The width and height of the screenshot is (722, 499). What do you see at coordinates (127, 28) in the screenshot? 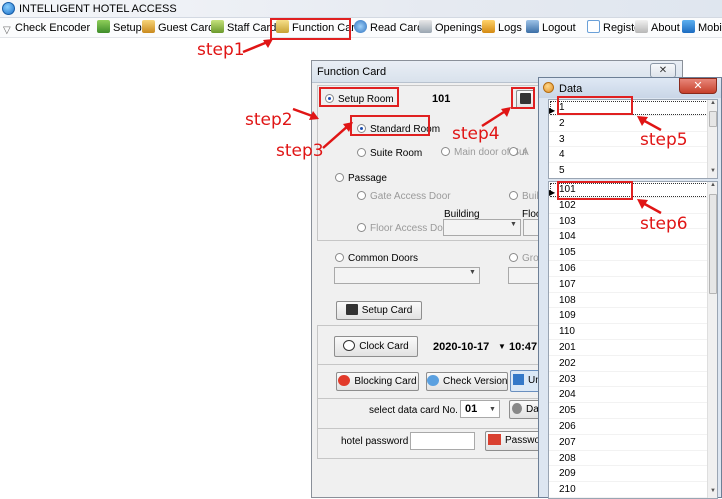
I see `menu-label: Setup` at bounding box center [127, 28].